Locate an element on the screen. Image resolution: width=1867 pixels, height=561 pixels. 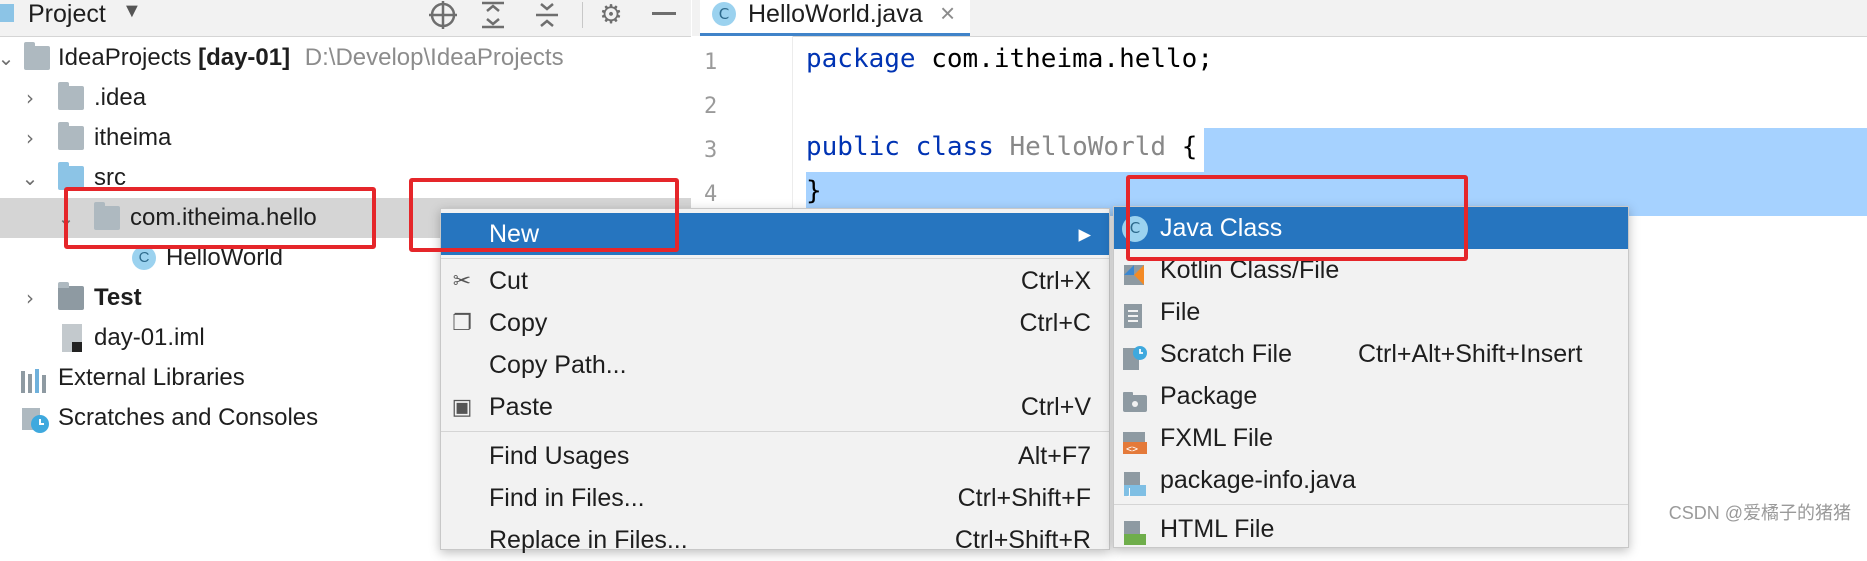
project-panel-header: Project ▼ ⚙ is located at coordinates (345, 18).